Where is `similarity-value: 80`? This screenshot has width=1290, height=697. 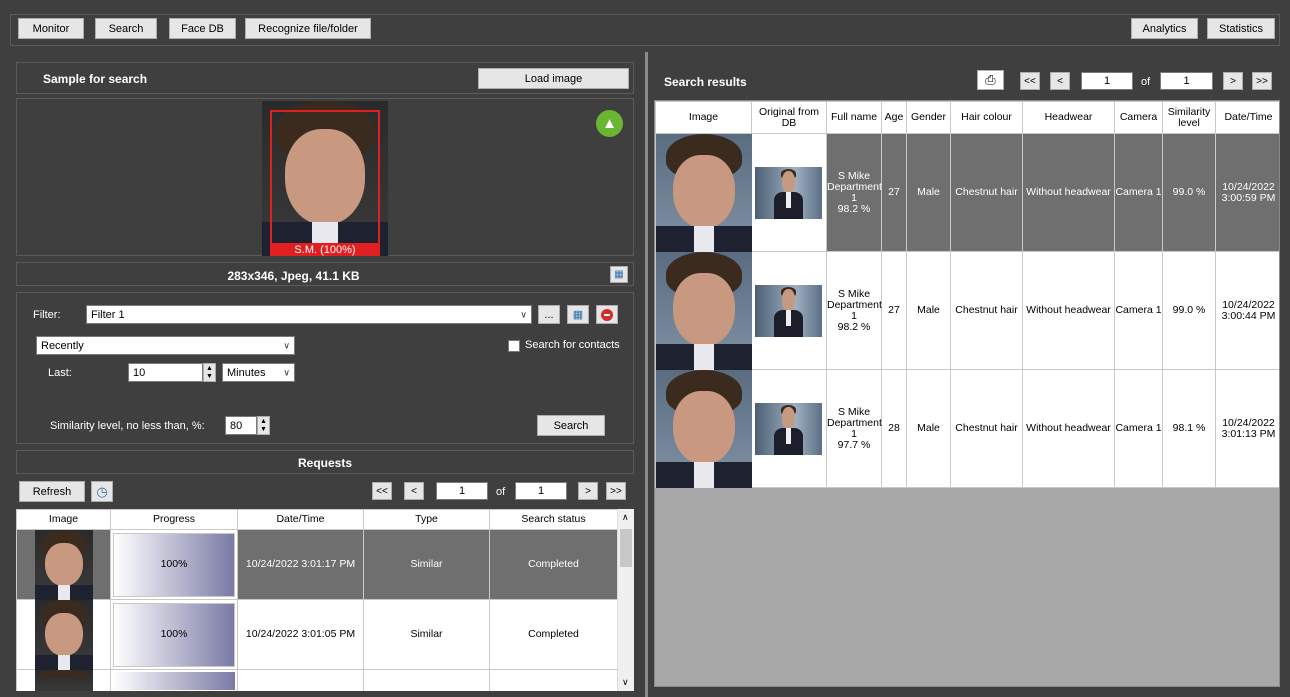 similarity-value: 80 is located at coordinates (236, 425).